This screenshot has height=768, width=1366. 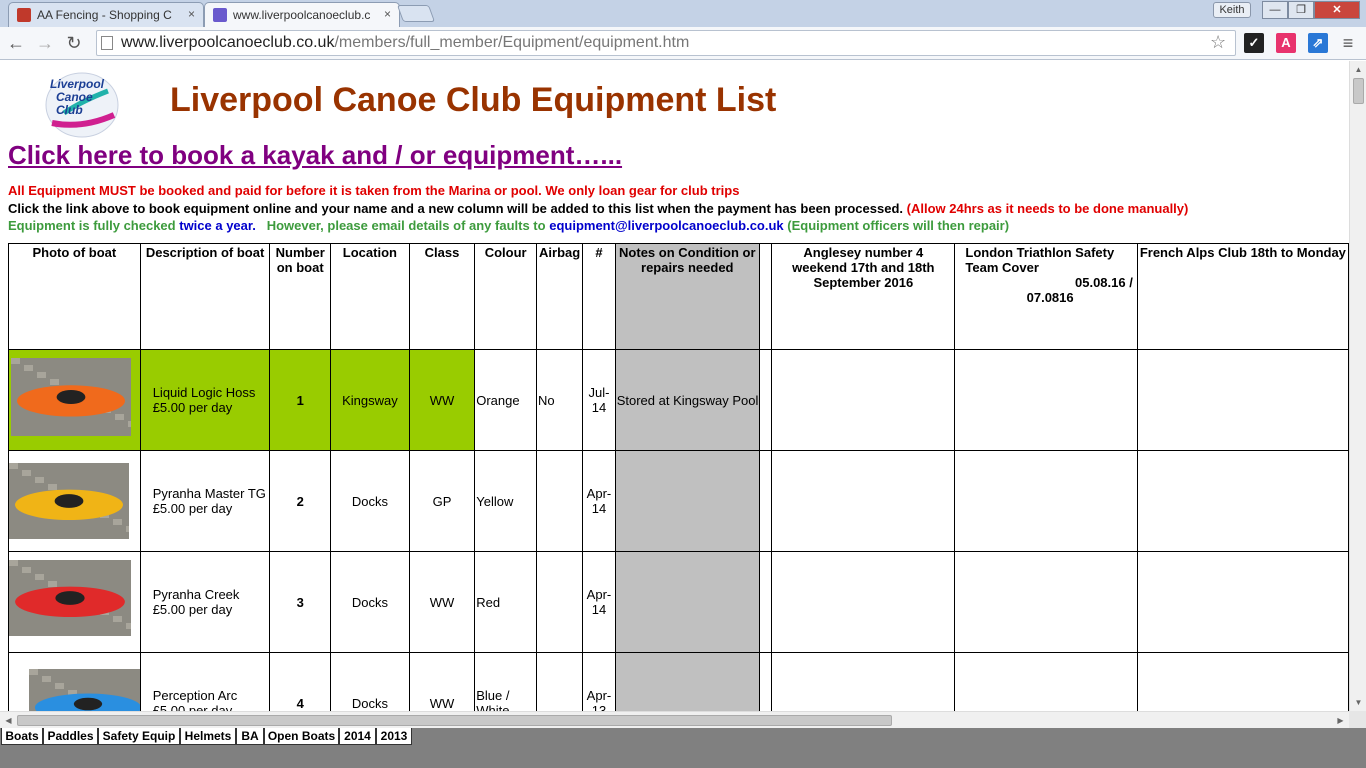 I want to click on horizontal-scroll-thumb, so click(x=454, y=720).